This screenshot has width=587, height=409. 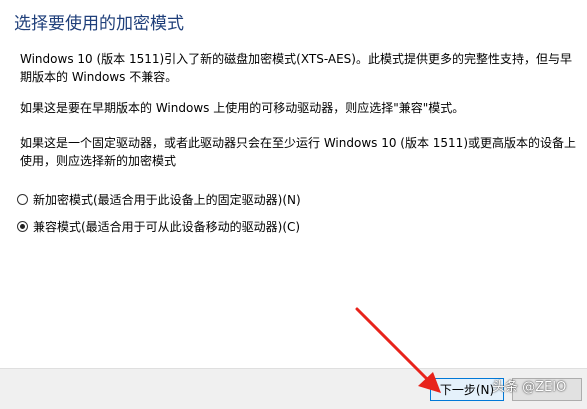 What do you see at coordinates (167, 227) in the screenshot?
I see `radio-compatible-mode-label: 兼容模式(最适合用于可从此设备移动的驱动器)(C)` at bounding box center [167, 227].